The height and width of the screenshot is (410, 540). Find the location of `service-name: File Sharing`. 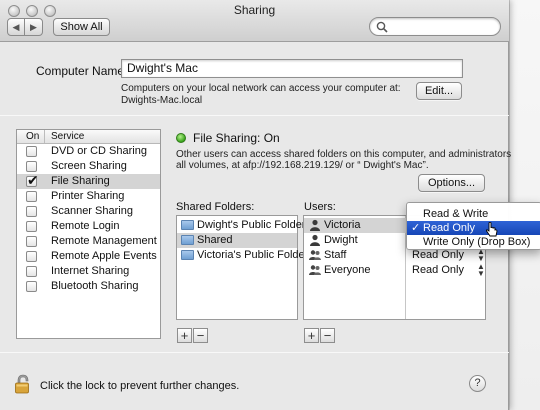

service-name: File Sharing is located at coordinates (80, 181).